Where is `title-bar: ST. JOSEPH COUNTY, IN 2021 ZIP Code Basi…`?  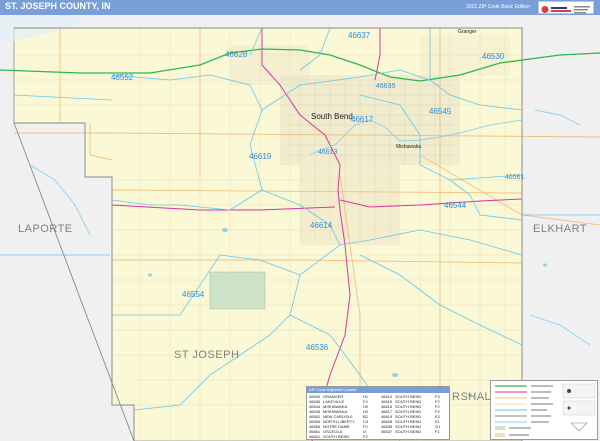
title-bar: ST. JOSEPH COUNTY, IN 2021 ZIP Code Basi… is located at coordinates (300, 7).